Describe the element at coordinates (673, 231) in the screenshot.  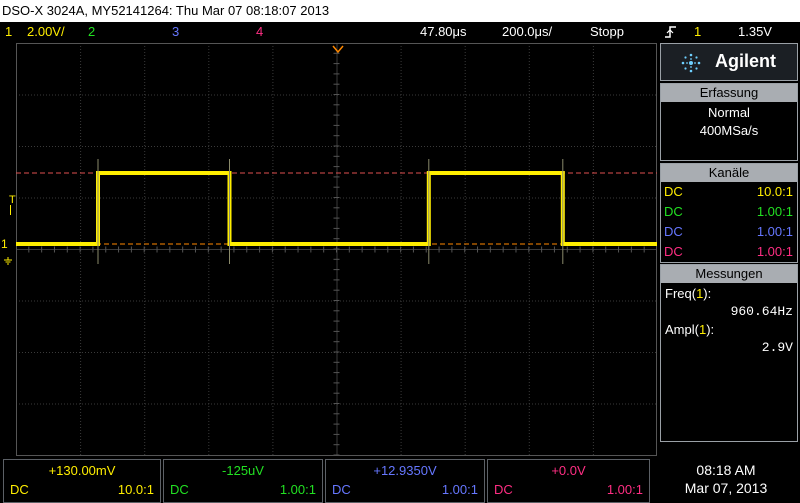
I see `ch3-coupling: DC` at that location.